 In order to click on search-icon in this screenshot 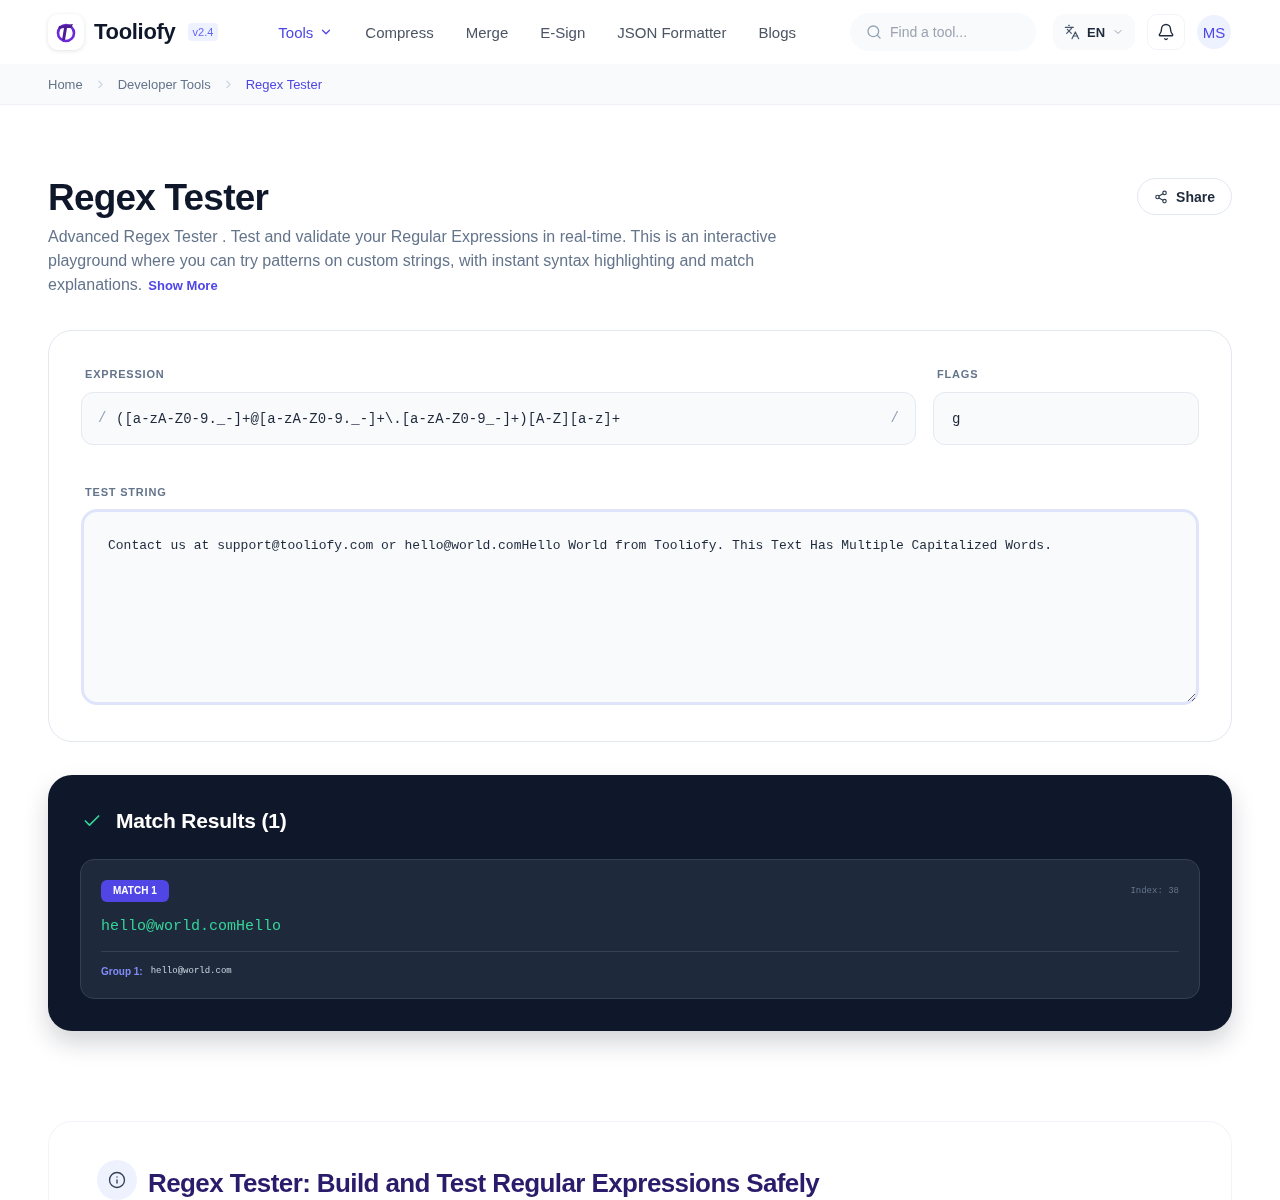, I will do `click(874, 32)`.